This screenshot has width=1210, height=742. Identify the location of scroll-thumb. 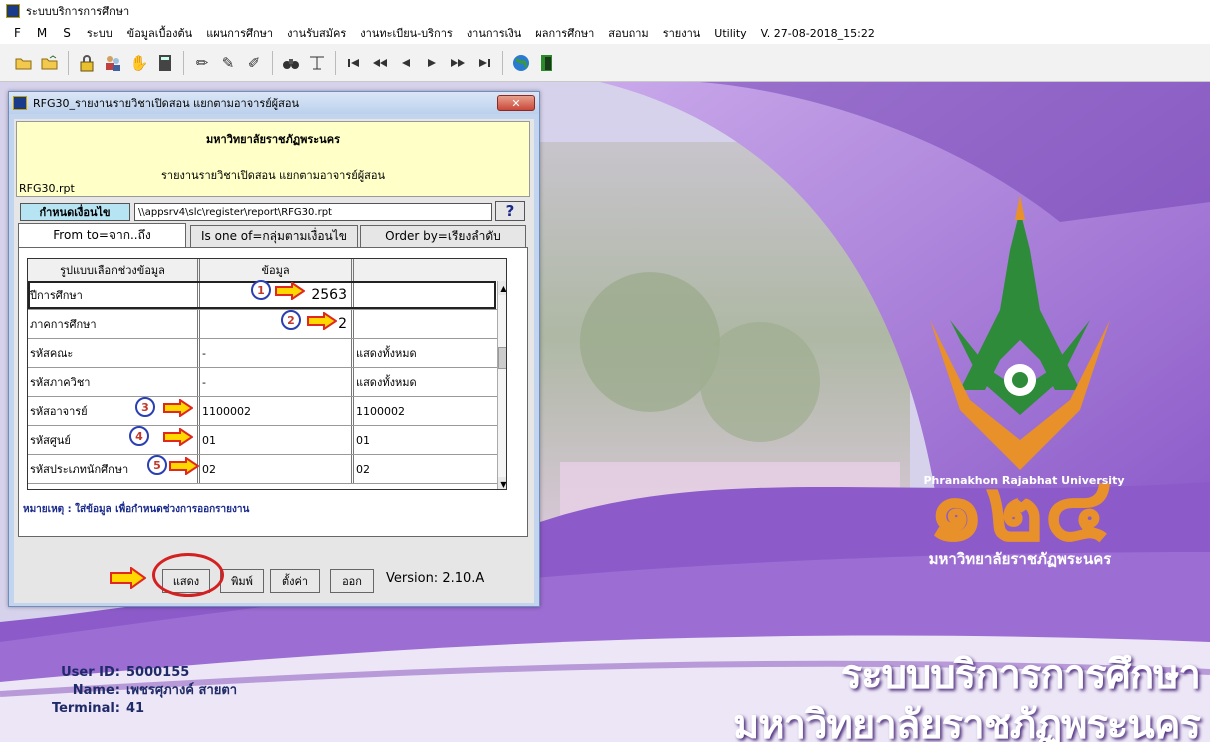
(502, 358).